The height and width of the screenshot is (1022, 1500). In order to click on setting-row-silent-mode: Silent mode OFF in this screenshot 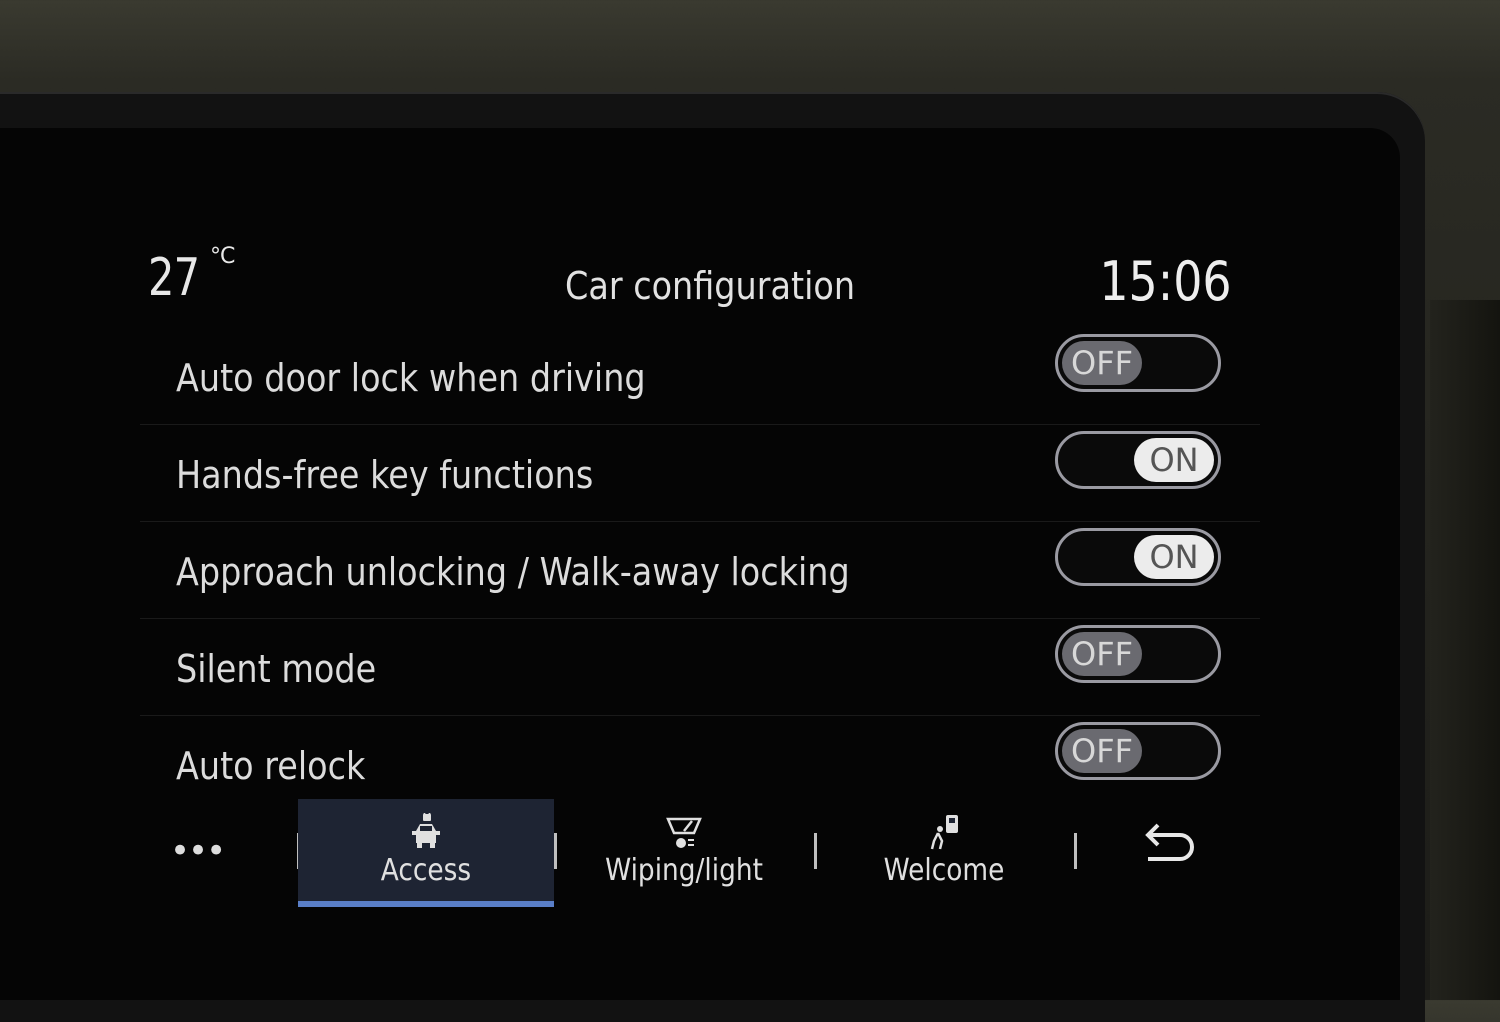, I will do `click(700, 667)`.